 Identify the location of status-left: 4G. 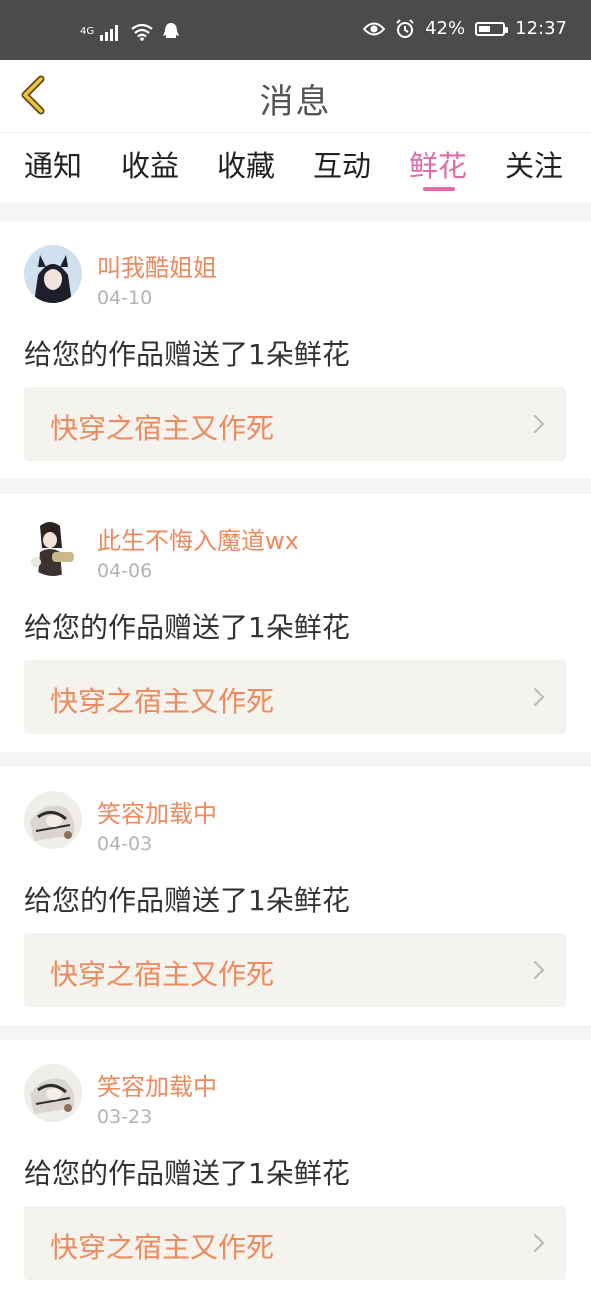
(130, 32).